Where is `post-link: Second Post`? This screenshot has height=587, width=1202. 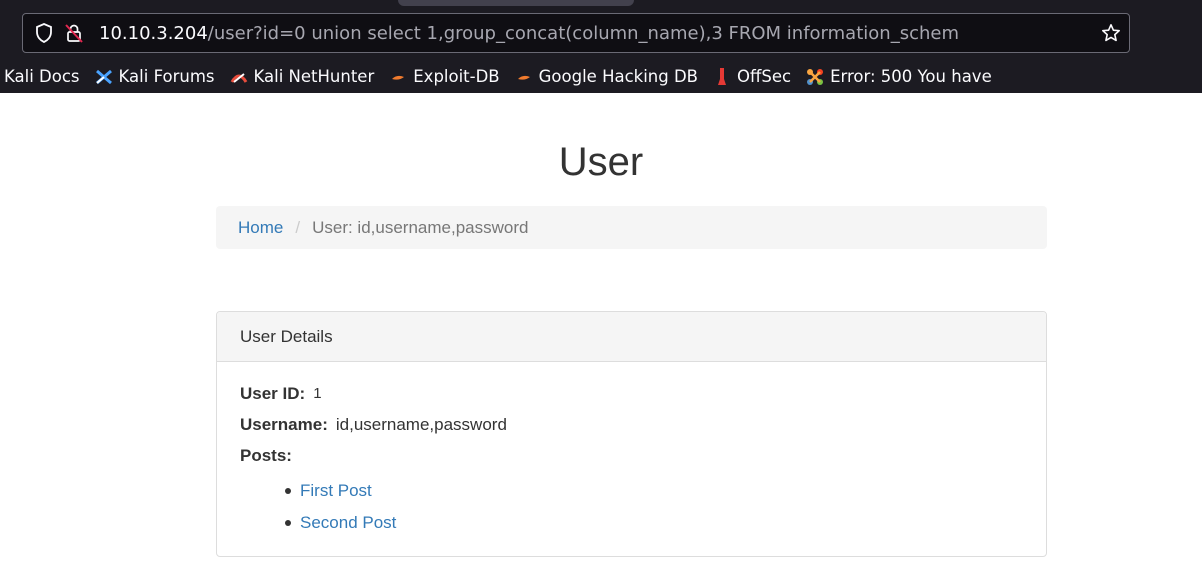
post-link: Second Post is located at coordinates (348, 523).